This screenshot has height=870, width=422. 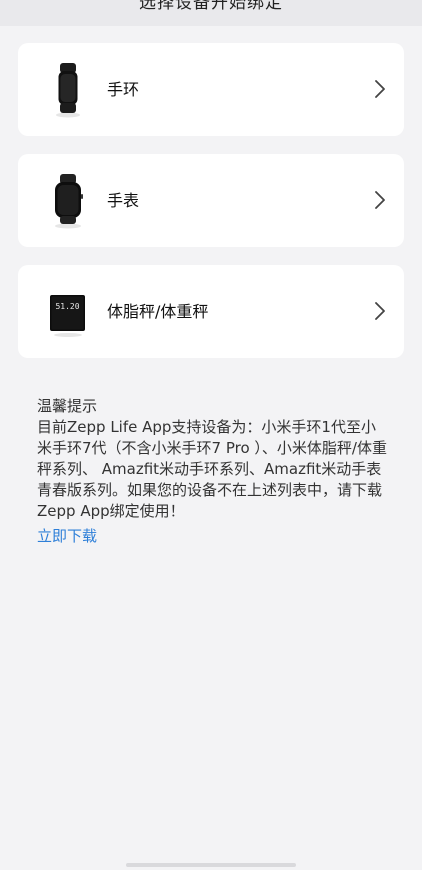 What do you see at coordinates (211, 311) in the screenshot?
I see `device-option-scale: 51.20 体脂秤/体重秤` at bounding box center [211, 311].